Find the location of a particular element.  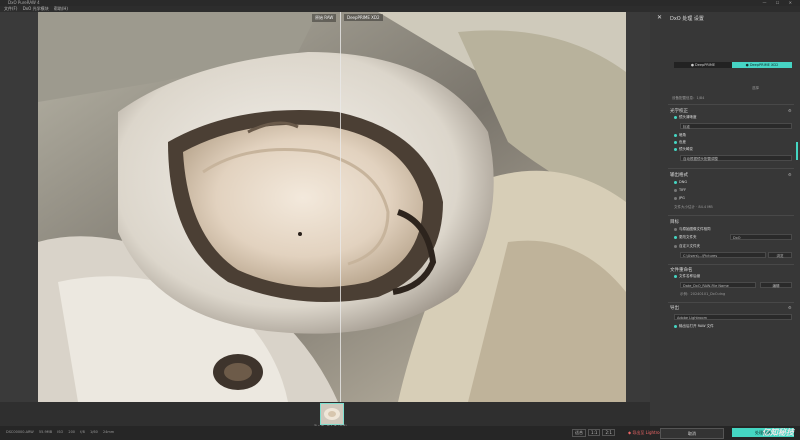

cancel-button: 取消 is located at coordinates (692, 433).